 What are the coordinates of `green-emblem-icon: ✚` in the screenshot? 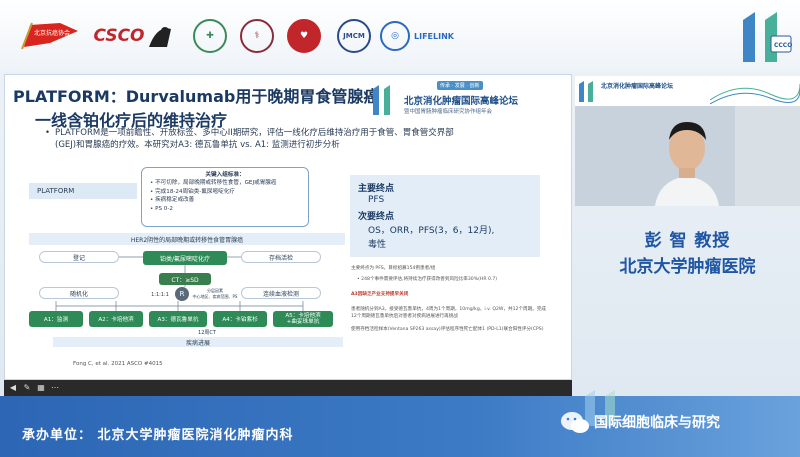 It's located at (210, 36).